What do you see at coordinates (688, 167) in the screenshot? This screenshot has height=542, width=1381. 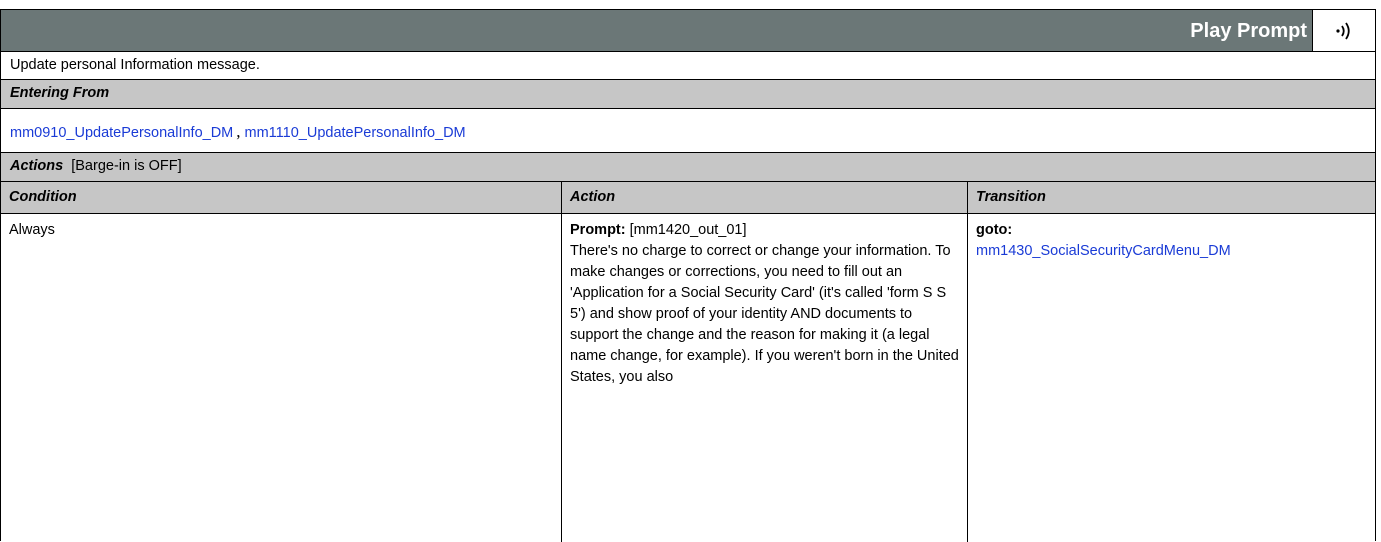 I see `actions-header: Actions [Barge-in is OFF]` at bounding box center [688, 167].